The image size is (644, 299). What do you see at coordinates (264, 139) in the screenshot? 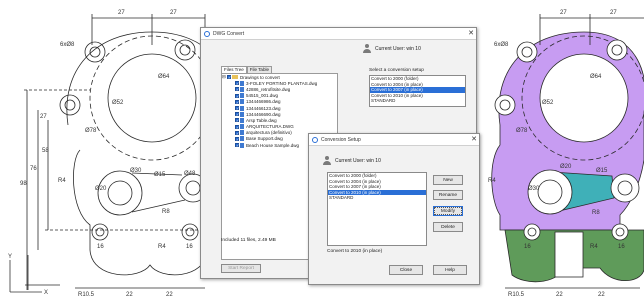
I see `file-name: Base Support.dwg` at bounding box center [264, 139].